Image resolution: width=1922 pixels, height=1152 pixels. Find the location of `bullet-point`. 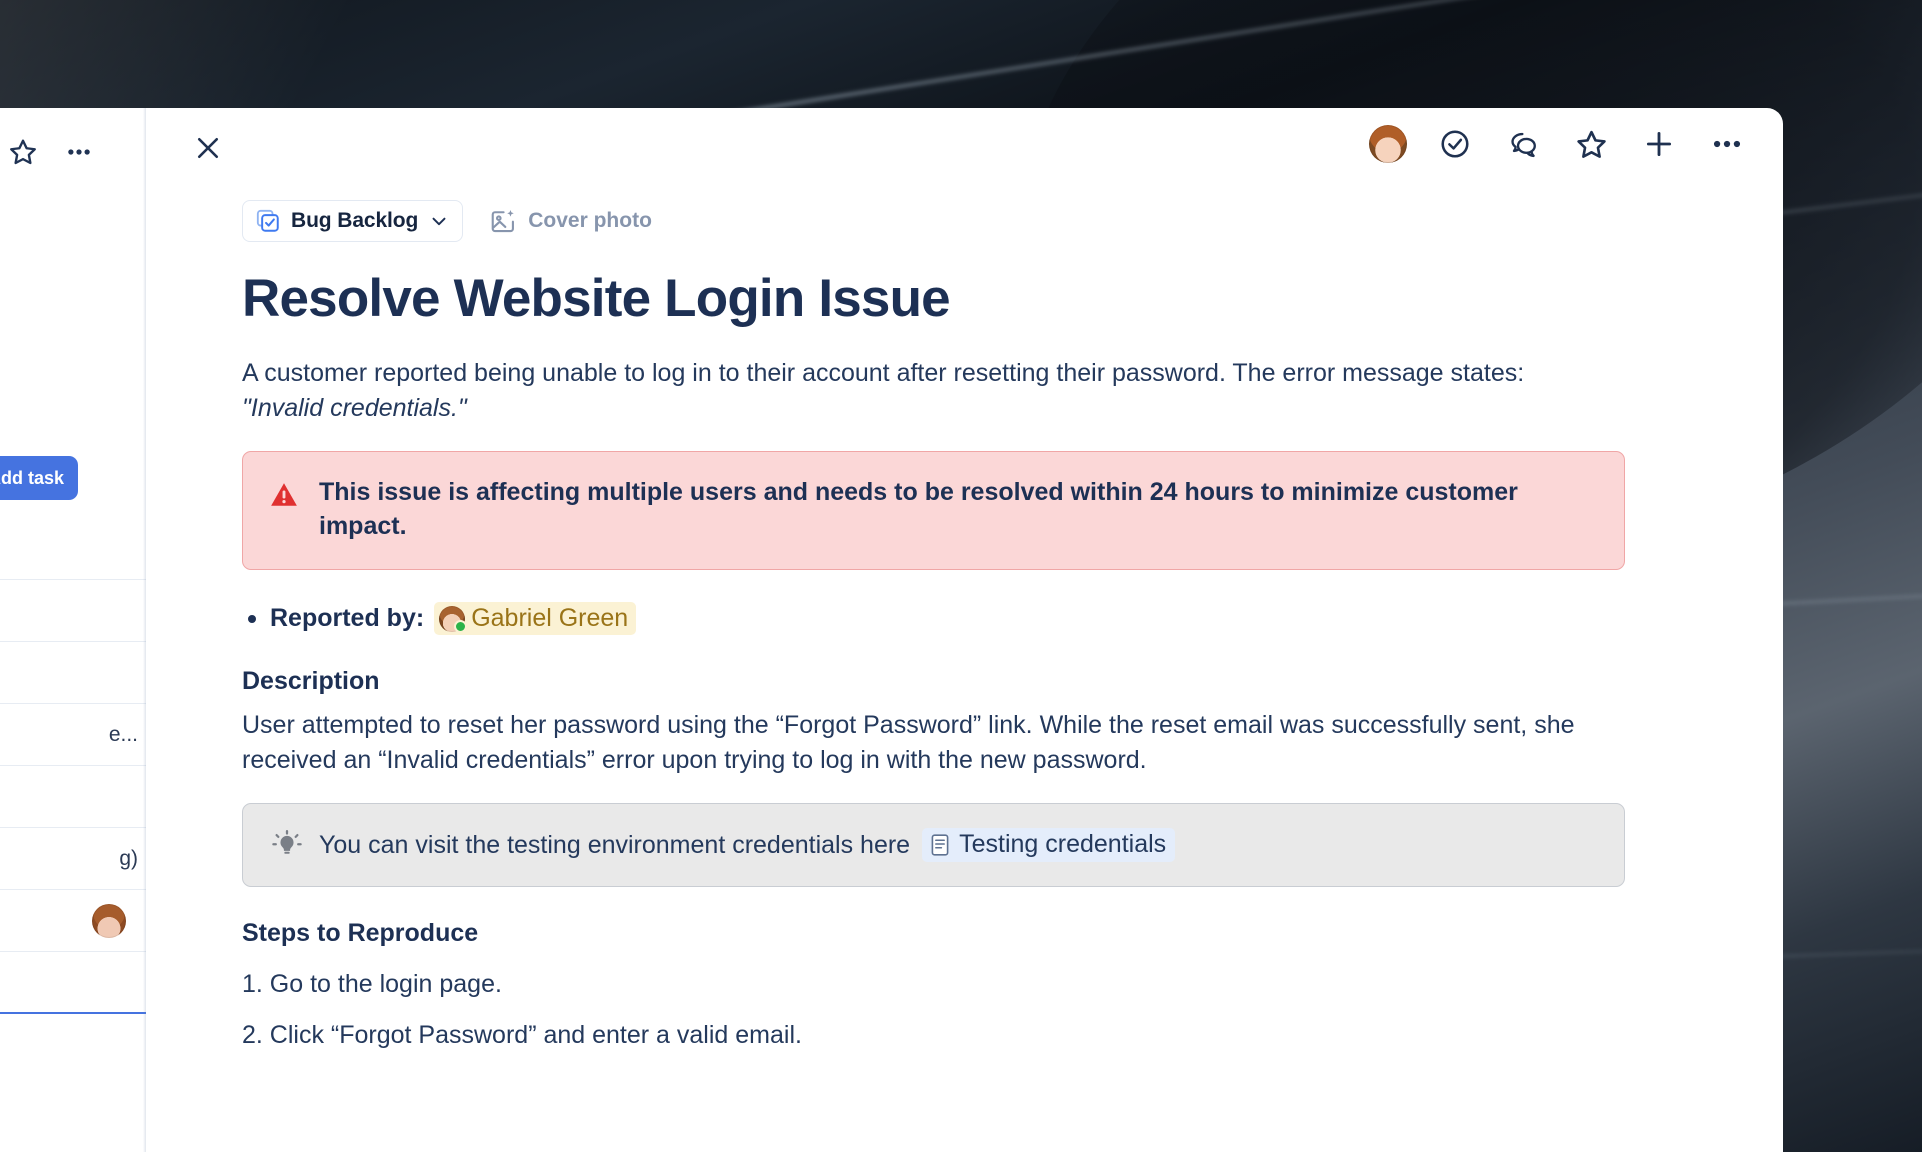

bullet-point is located at coordinates (252, 618).